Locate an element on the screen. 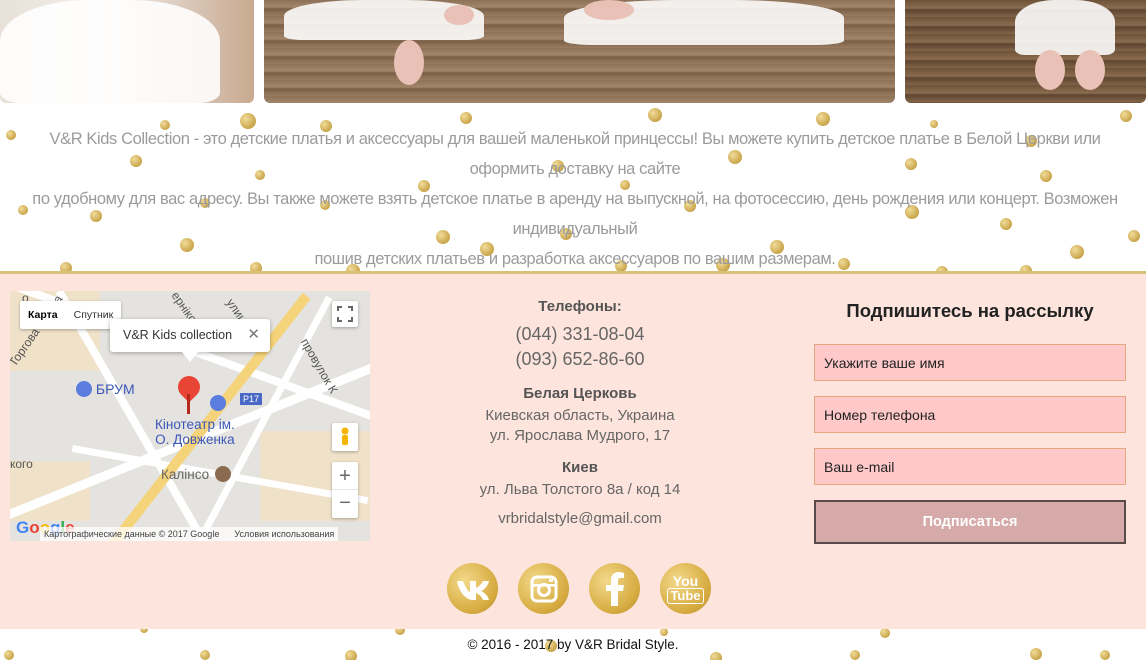 This screenshot has width=1146, height=660. map-road-badge-p17: P17 is located at coordinates (251, 399).